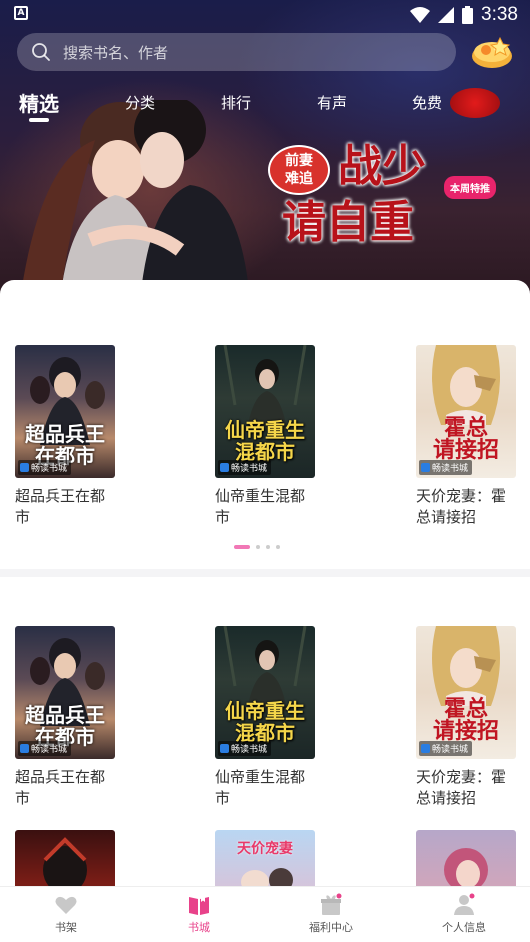 The height and width of the screenshot is (942, 530). I want to click on search-input: 搜索书名、作者, so click(236, 52).